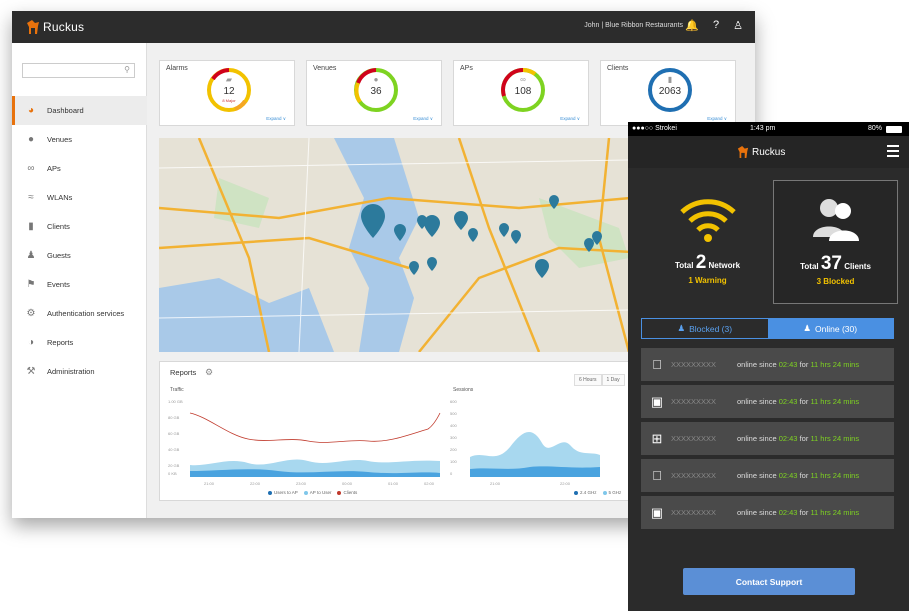 This screenshot has width=910, height=611. Describe the element at coordinates (31, 313) in the screenshot. I see `auth-icon: ⚙` at that location.